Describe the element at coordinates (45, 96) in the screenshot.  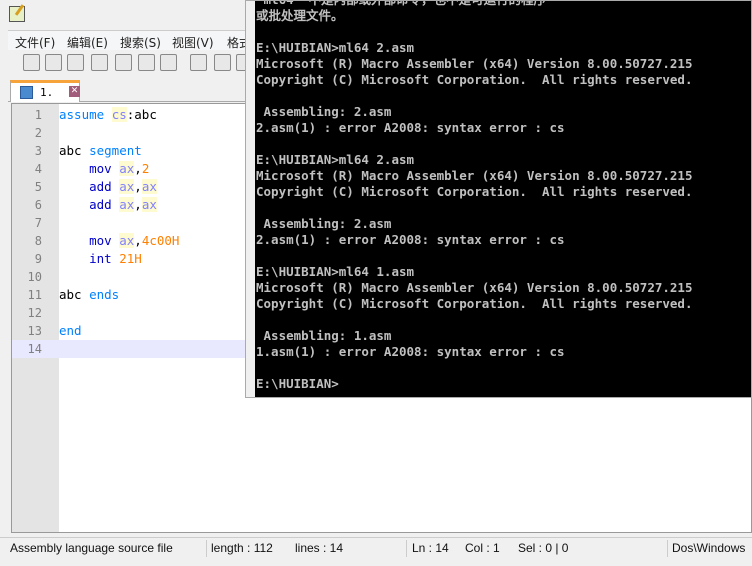
I see `tab-1-asm: 1. asm ✕` at that location.